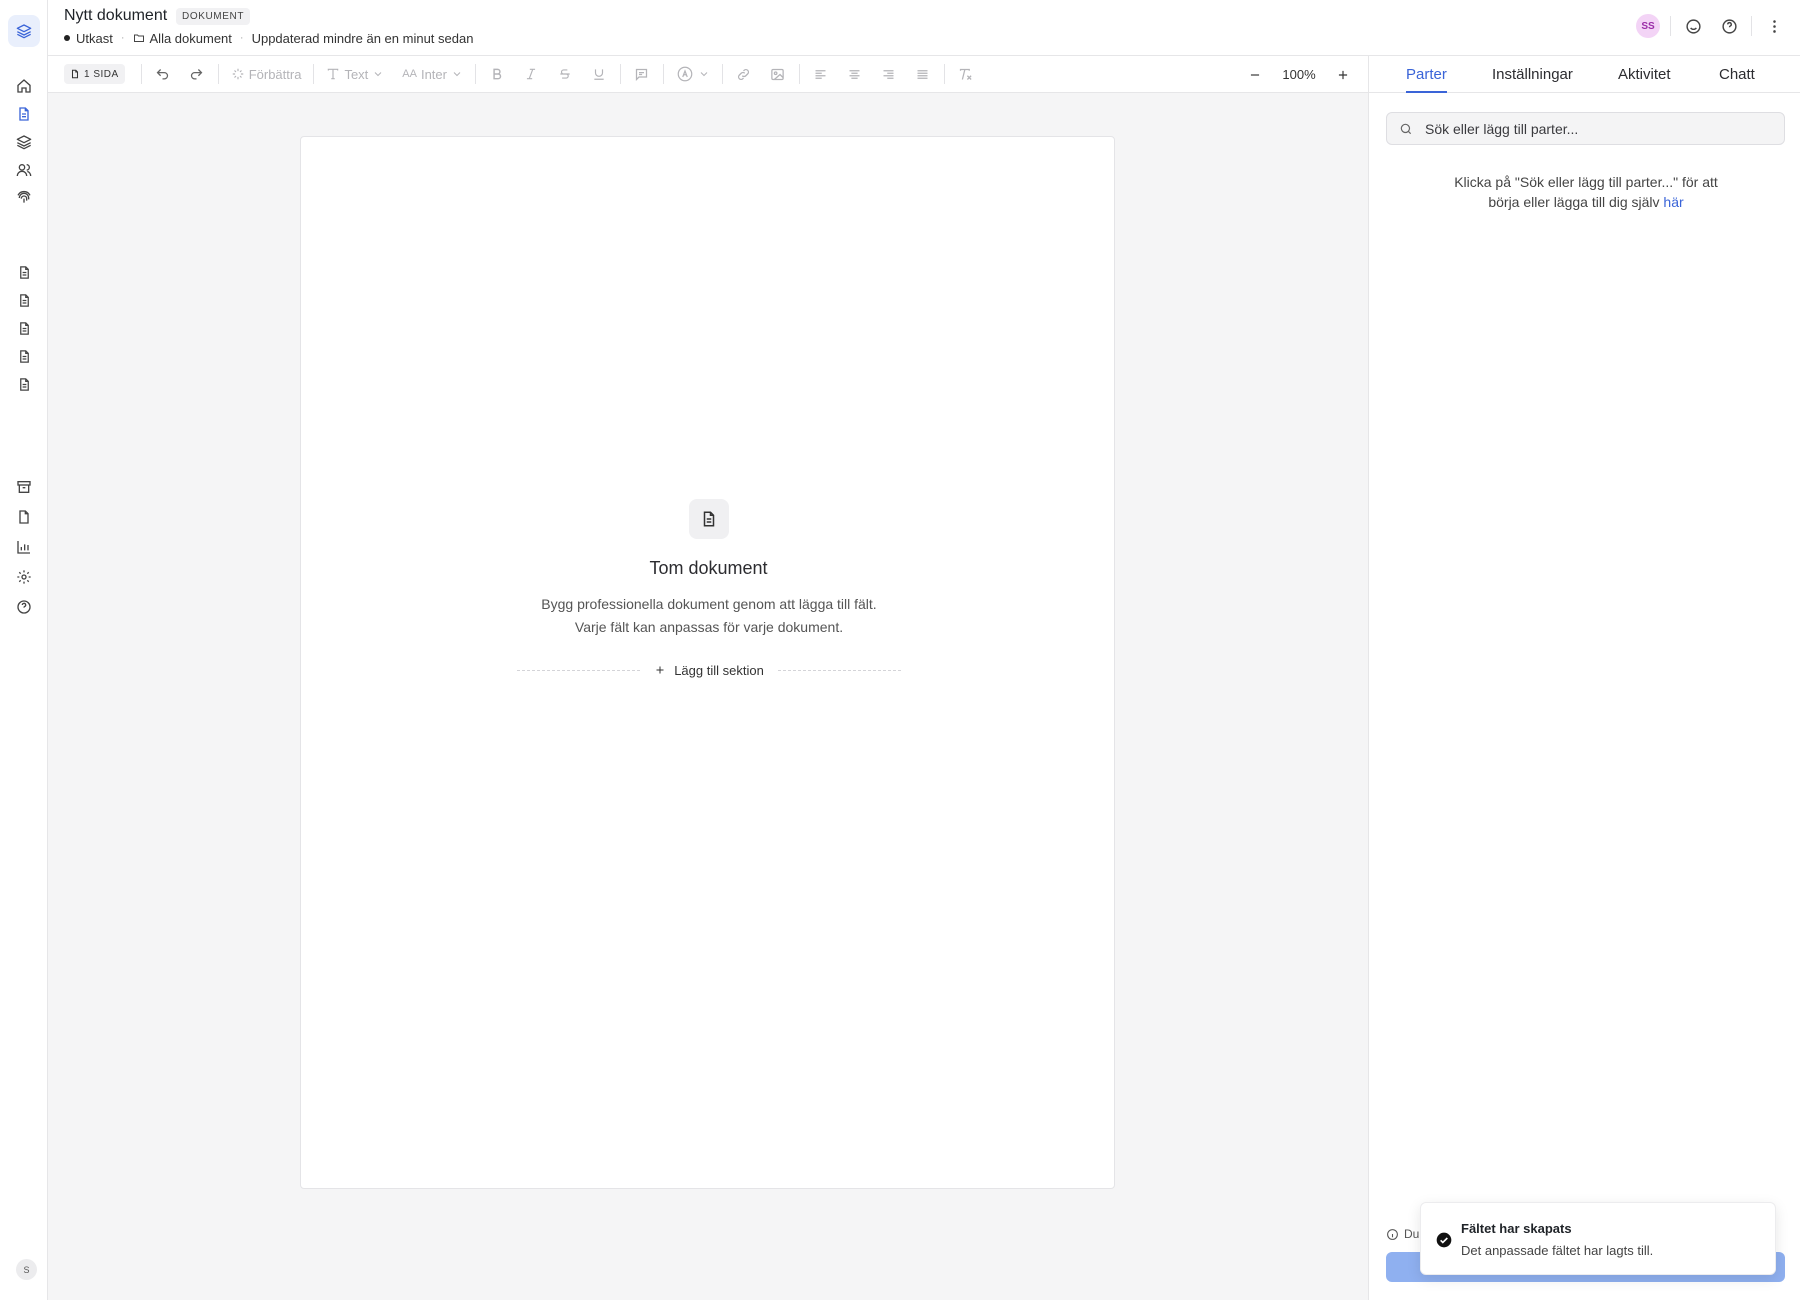 The image size is (1800, 1300). I want to click on align-center-button, so click(855, 74).